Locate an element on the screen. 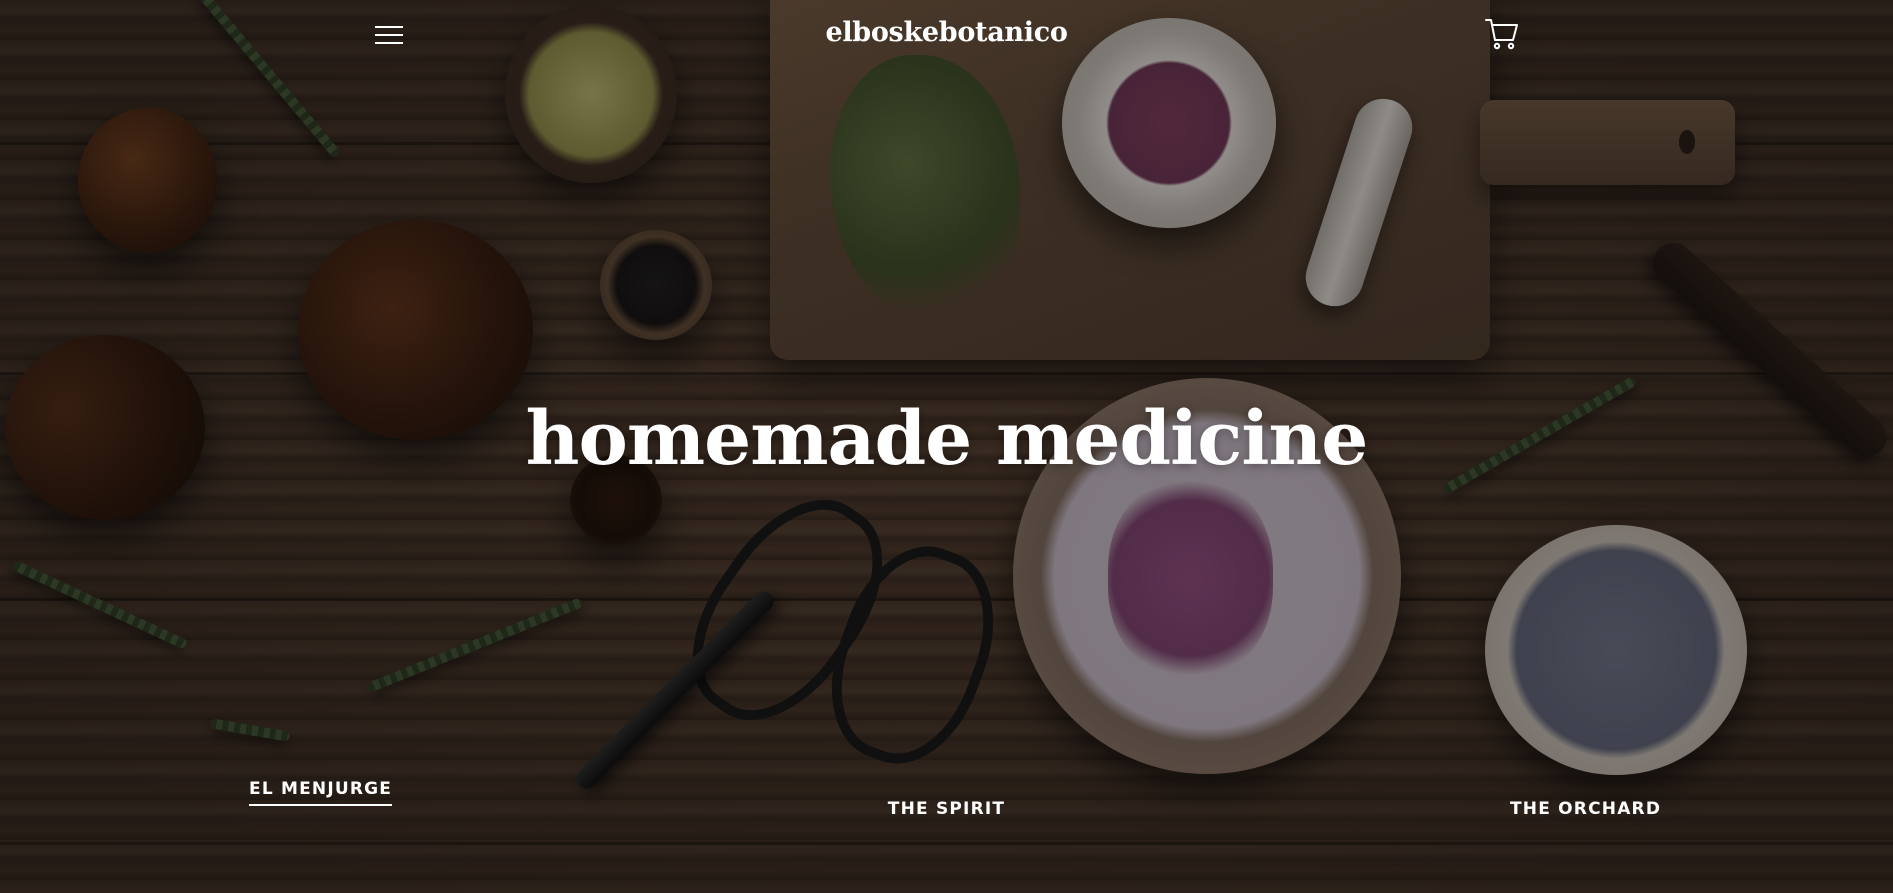 The image size is (1893, 893). shopping-cart-icon is located at coordinates (1501, 34).